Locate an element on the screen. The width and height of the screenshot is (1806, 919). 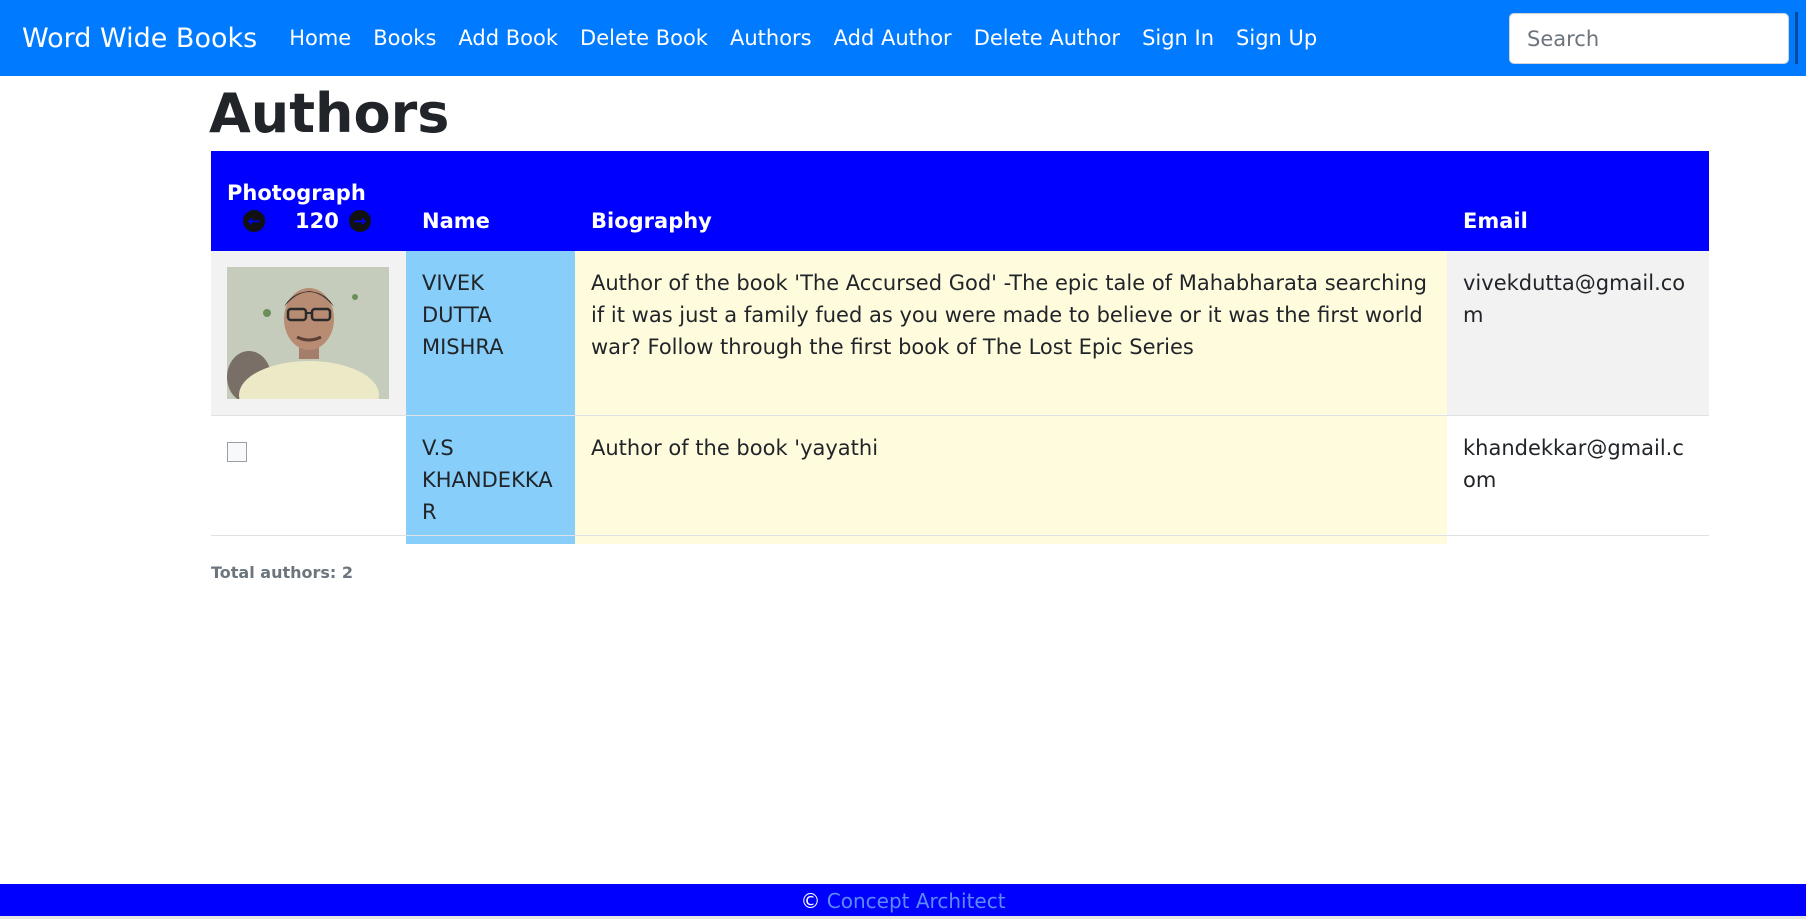
nav-link-authors: Authors is located at coordinates (771, 38).